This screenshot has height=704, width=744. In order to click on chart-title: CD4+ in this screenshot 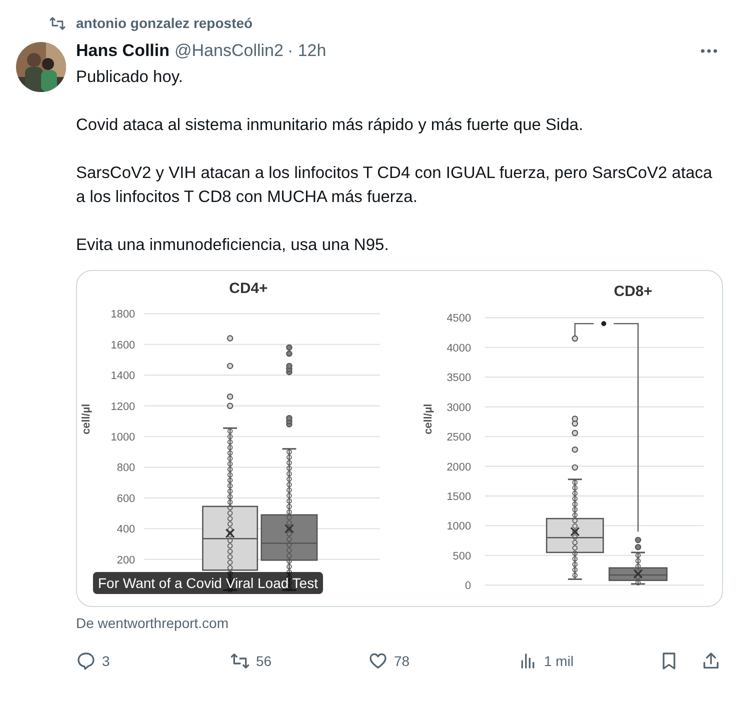, I will do `click(248, 288)`.